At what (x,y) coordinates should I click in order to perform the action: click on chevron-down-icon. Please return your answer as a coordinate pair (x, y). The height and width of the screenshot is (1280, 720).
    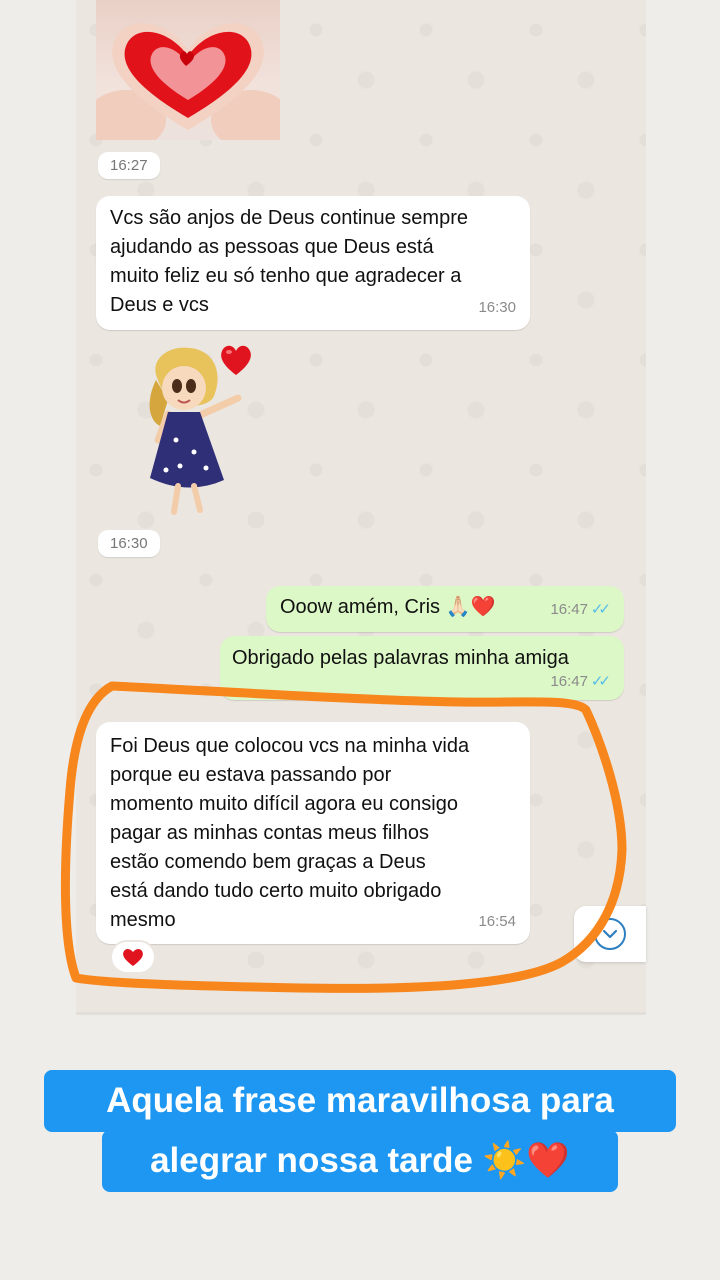
    Looking at the image, I should click on (610, 934).